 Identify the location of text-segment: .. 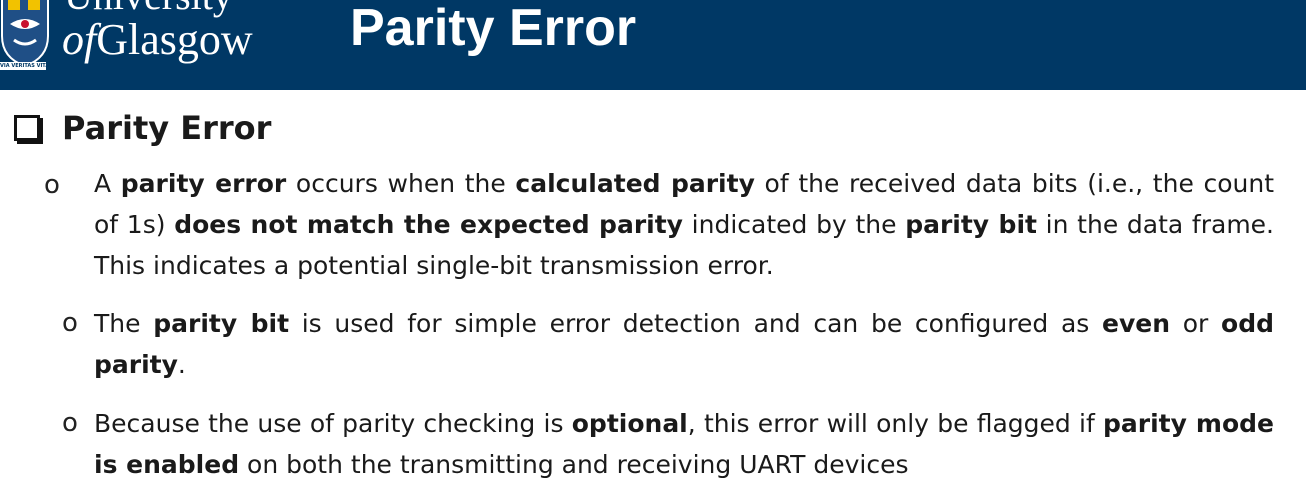
(181, 364).